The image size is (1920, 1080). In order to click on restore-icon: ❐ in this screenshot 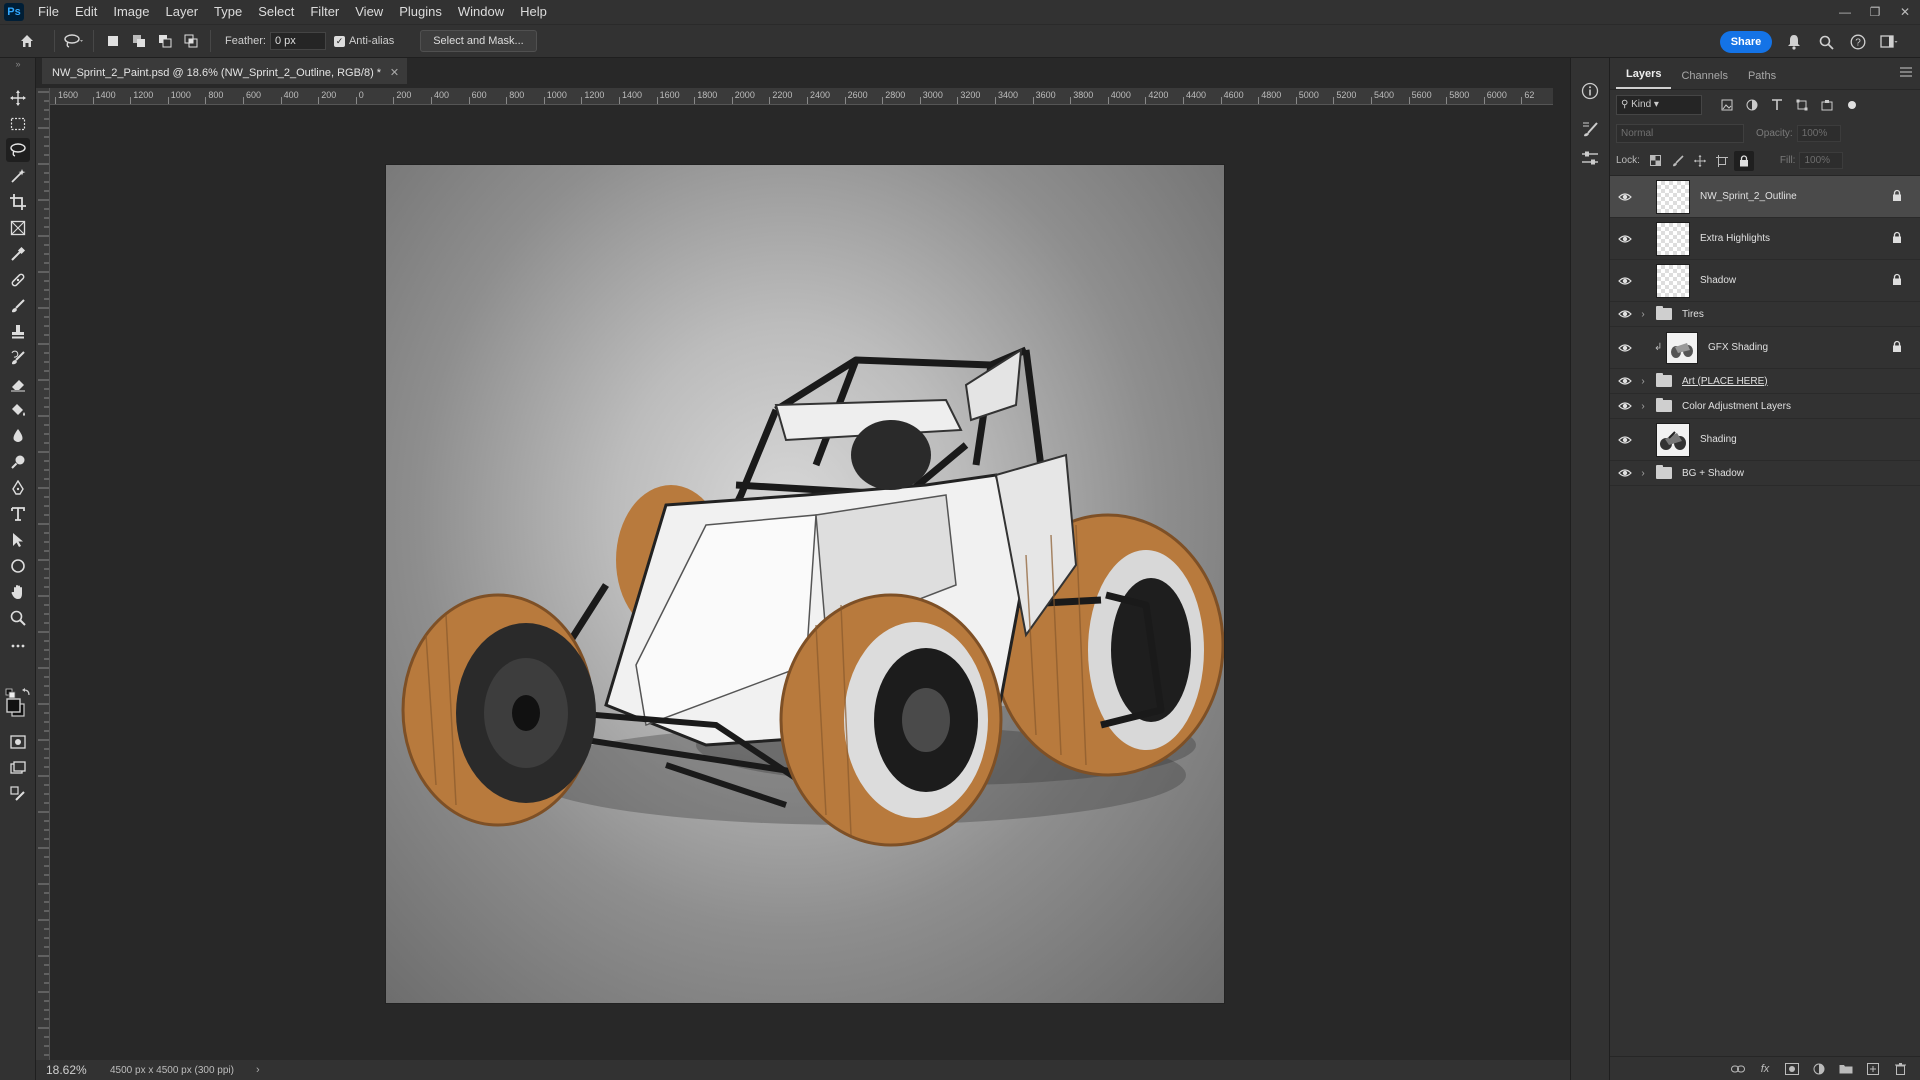, I will do `click(1875, 12)`.